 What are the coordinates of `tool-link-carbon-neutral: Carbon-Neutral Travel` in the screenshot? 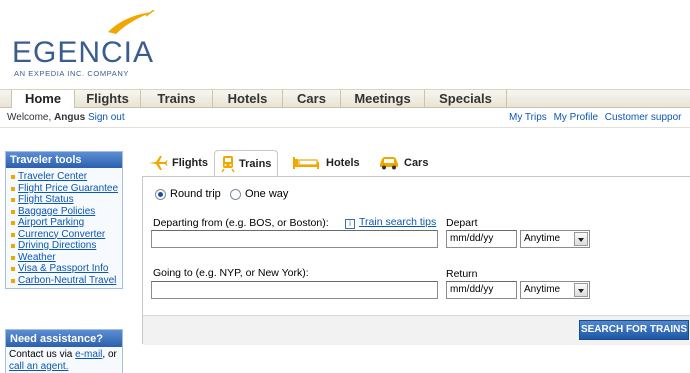 It's located at (64, 281).